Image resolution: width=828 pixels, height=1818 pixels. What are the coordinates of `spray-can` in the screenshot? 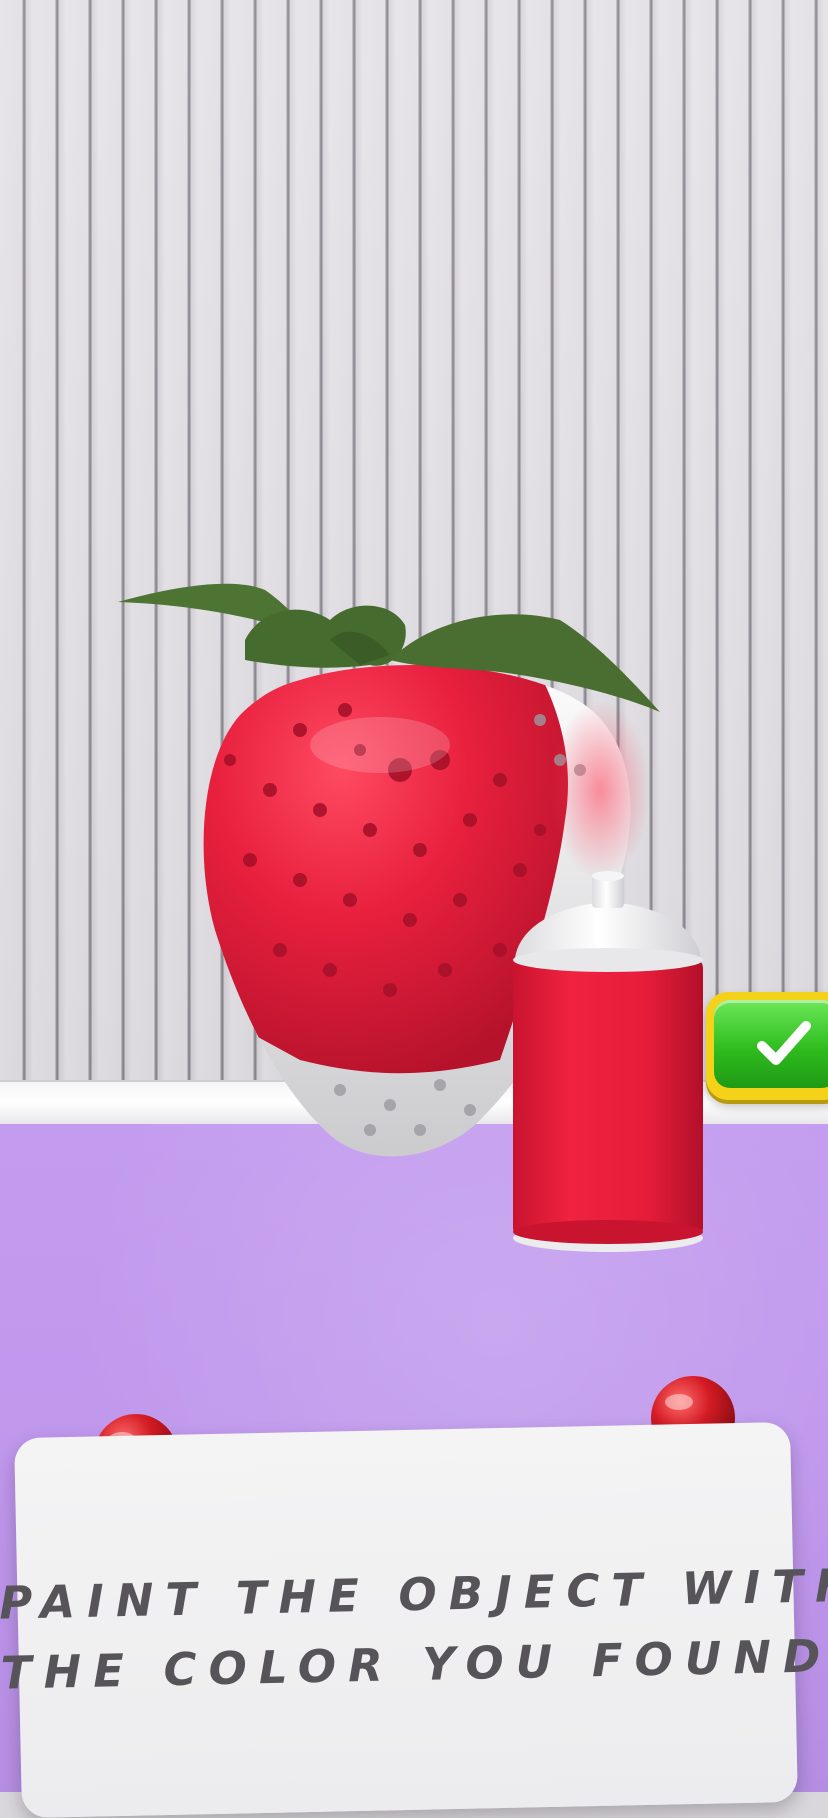 It's located at (608, 1061).